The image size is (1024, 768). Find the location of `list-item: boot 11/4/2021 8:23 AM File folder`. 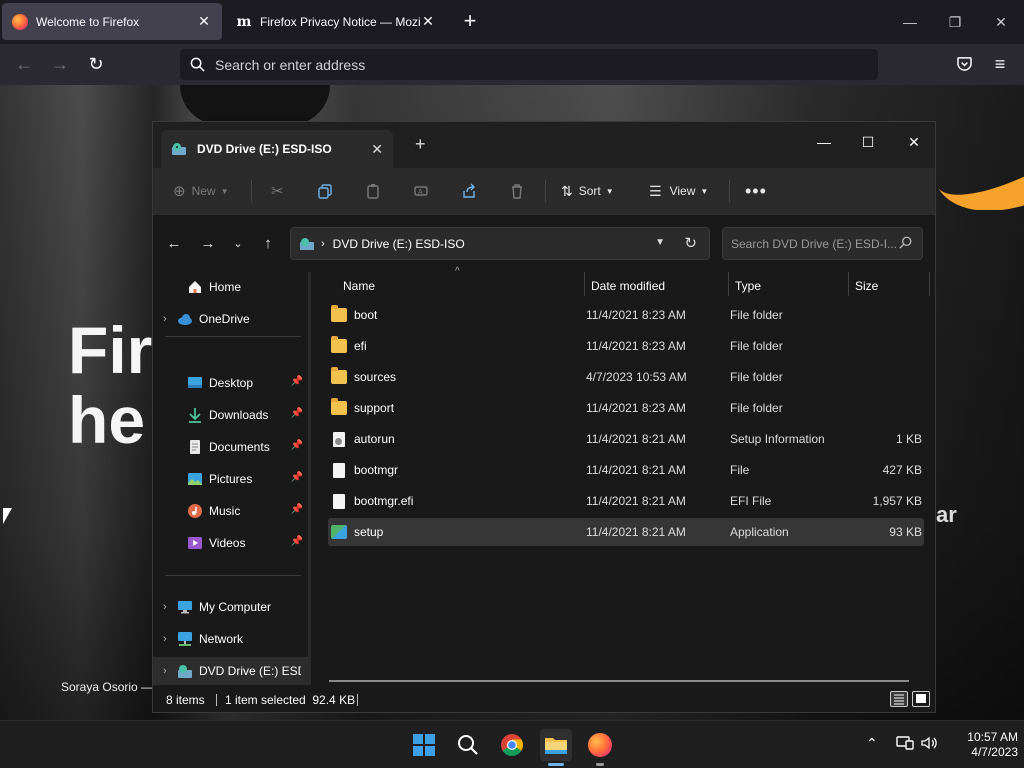

list-item: boot 11/4/2021 8:23 AM File folder is located at coordinates (626, 315).